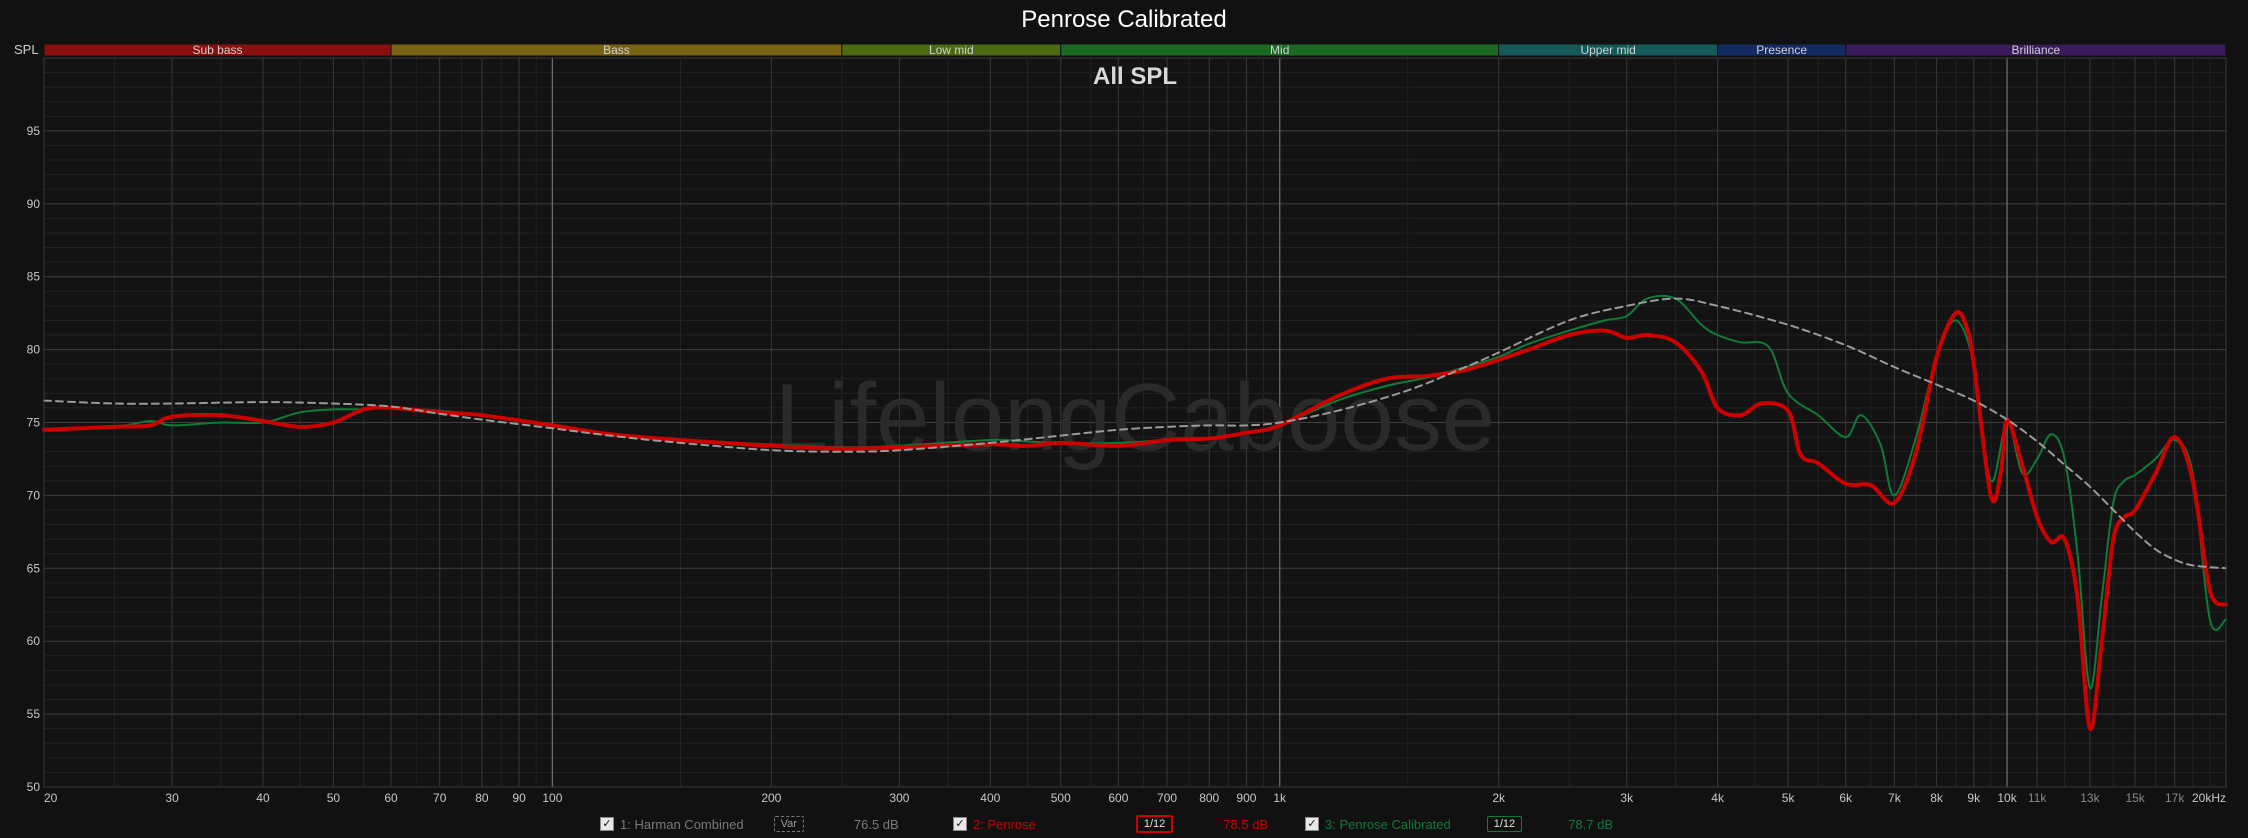 Image resolution: width=2248 pixels, height=838 pixels. Describe the element at coordinates (749, 824) in the screenshot. I see `legend-item-harman: ✓ 1: Harman Combined Var 76.5 dB` at that location.